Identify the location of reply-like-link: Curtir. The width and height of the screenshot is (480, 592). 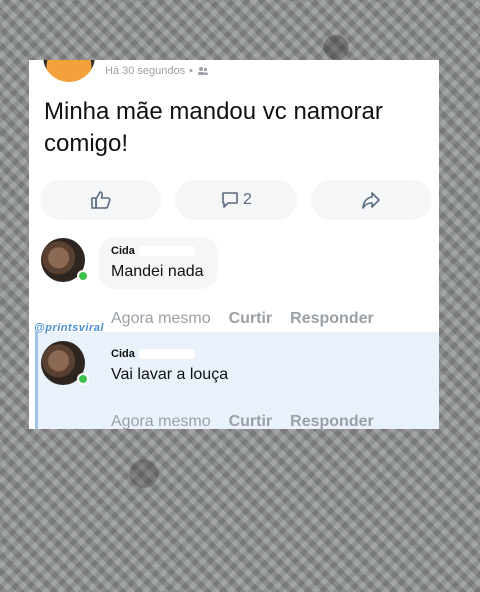
(251, 421).